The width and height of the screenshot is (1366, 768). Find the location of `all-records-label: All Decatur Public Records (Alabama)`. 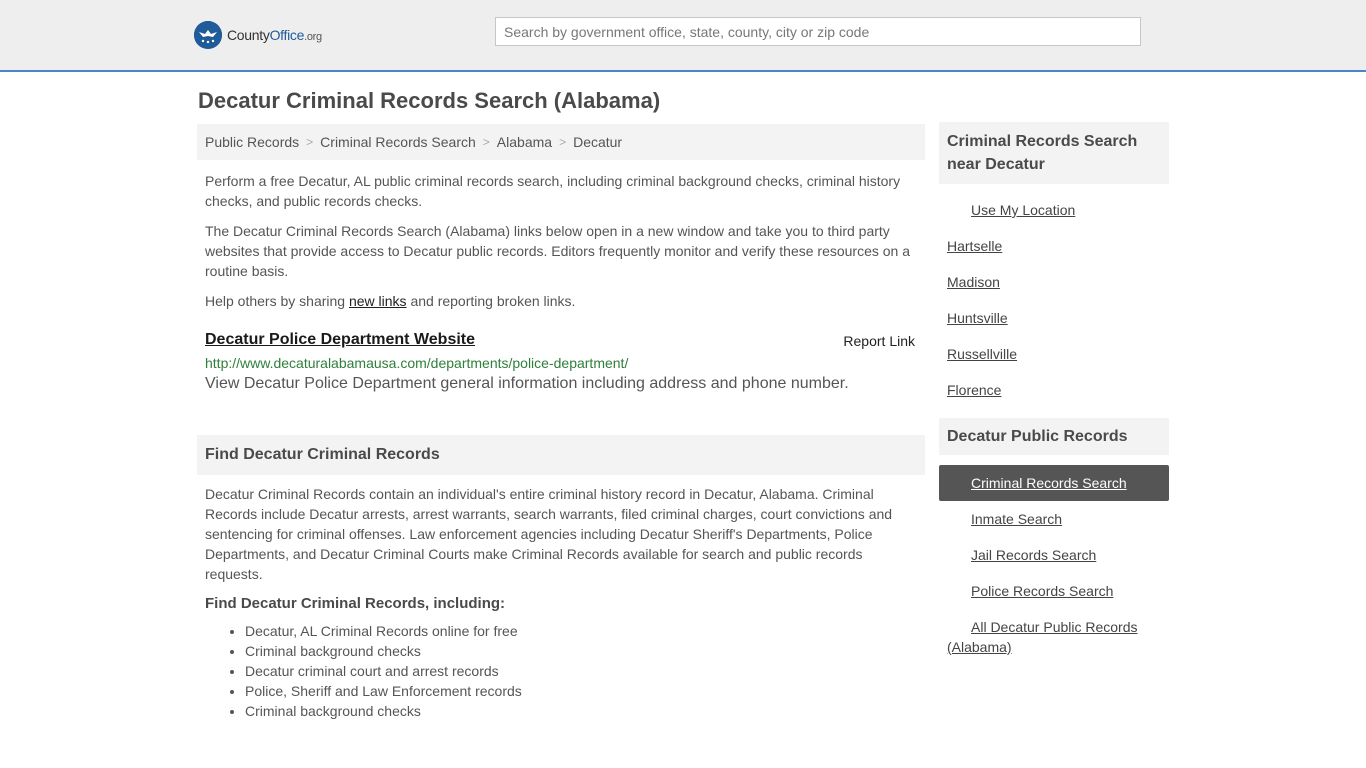

all-records-label: All Decatur Public Records (Alabama) is located at coordinates (1042, 637).